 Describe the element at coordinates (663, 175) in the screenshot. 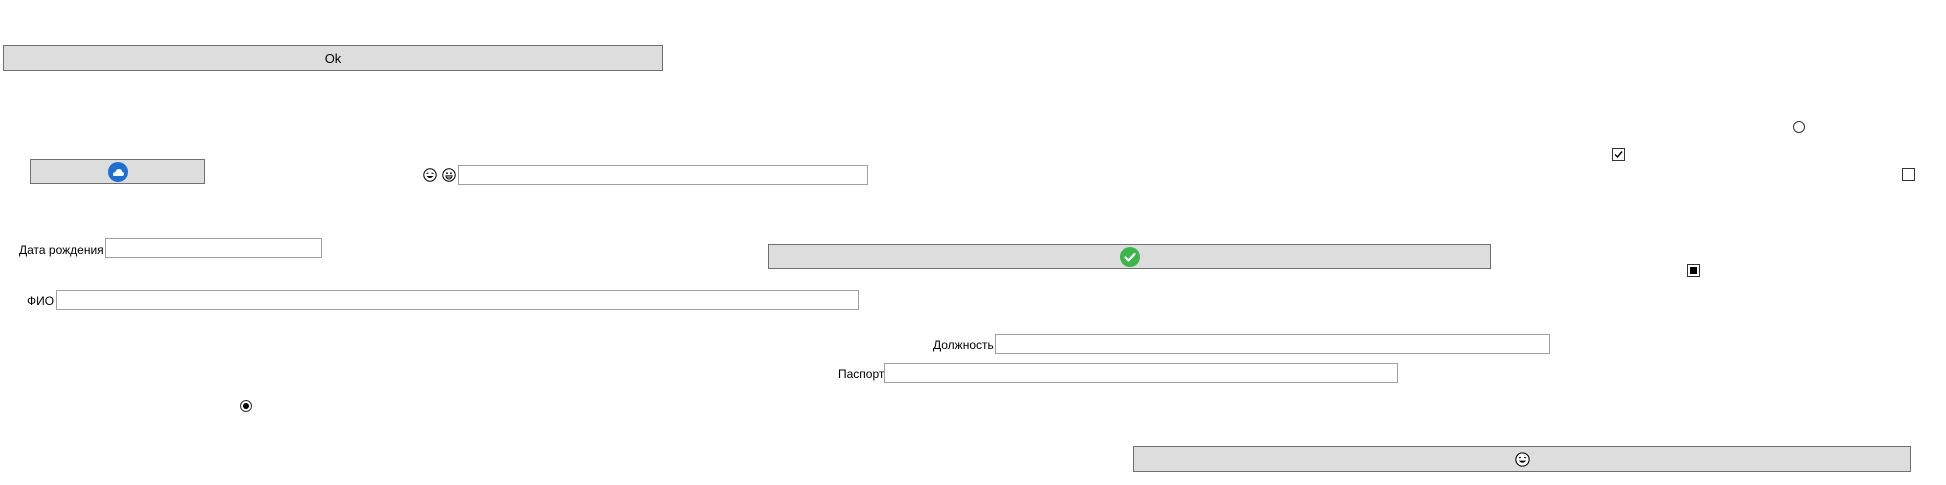

I see `emoji-text-input` at that location.